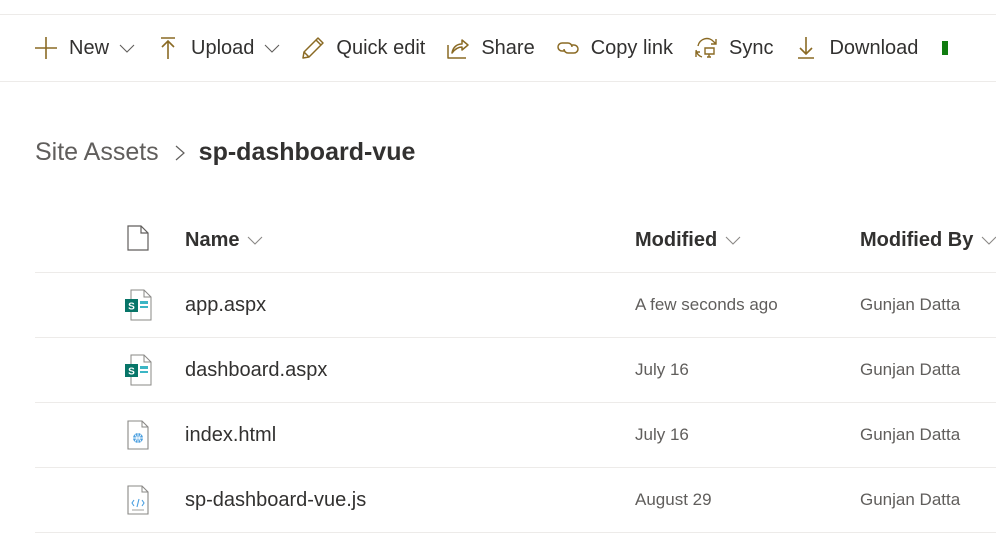 The height and width of the screenshot is (538, 996). I want to click on download-button: Download, so click(855, 48).